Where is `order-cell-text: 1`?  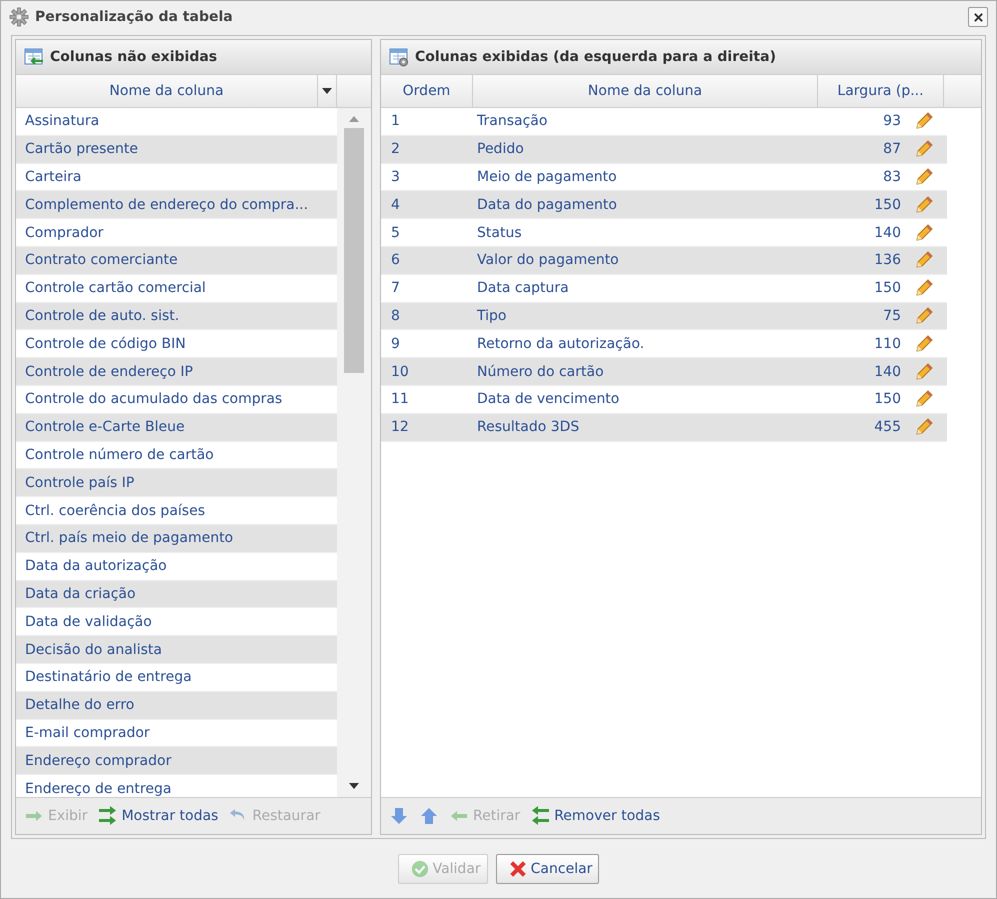
order-cell-text: 1 is located at coordinates (395, 121).